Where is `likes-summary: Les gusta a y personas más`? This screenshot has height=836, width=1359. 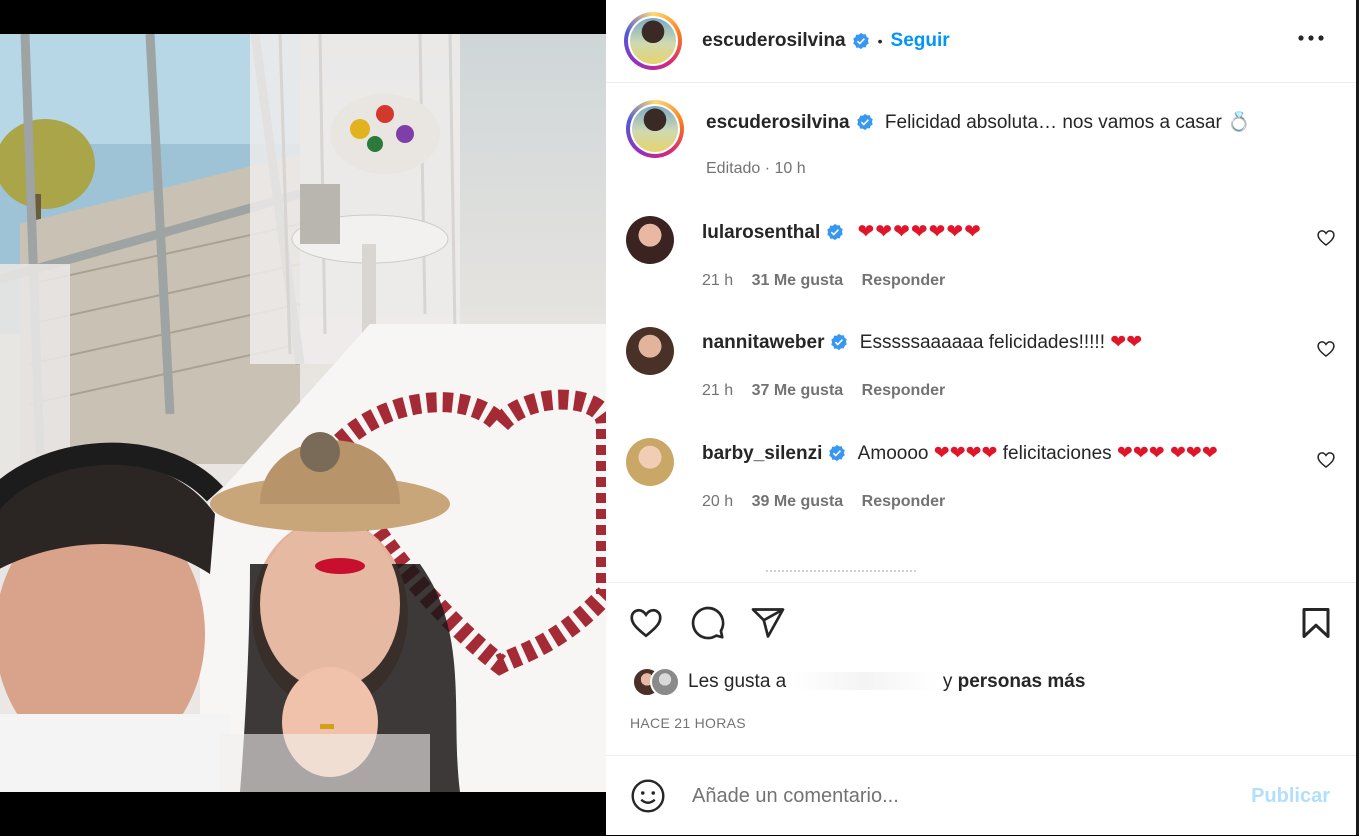
likes-summary: Les gusta a y personas más is located at coordinates (858, 682).